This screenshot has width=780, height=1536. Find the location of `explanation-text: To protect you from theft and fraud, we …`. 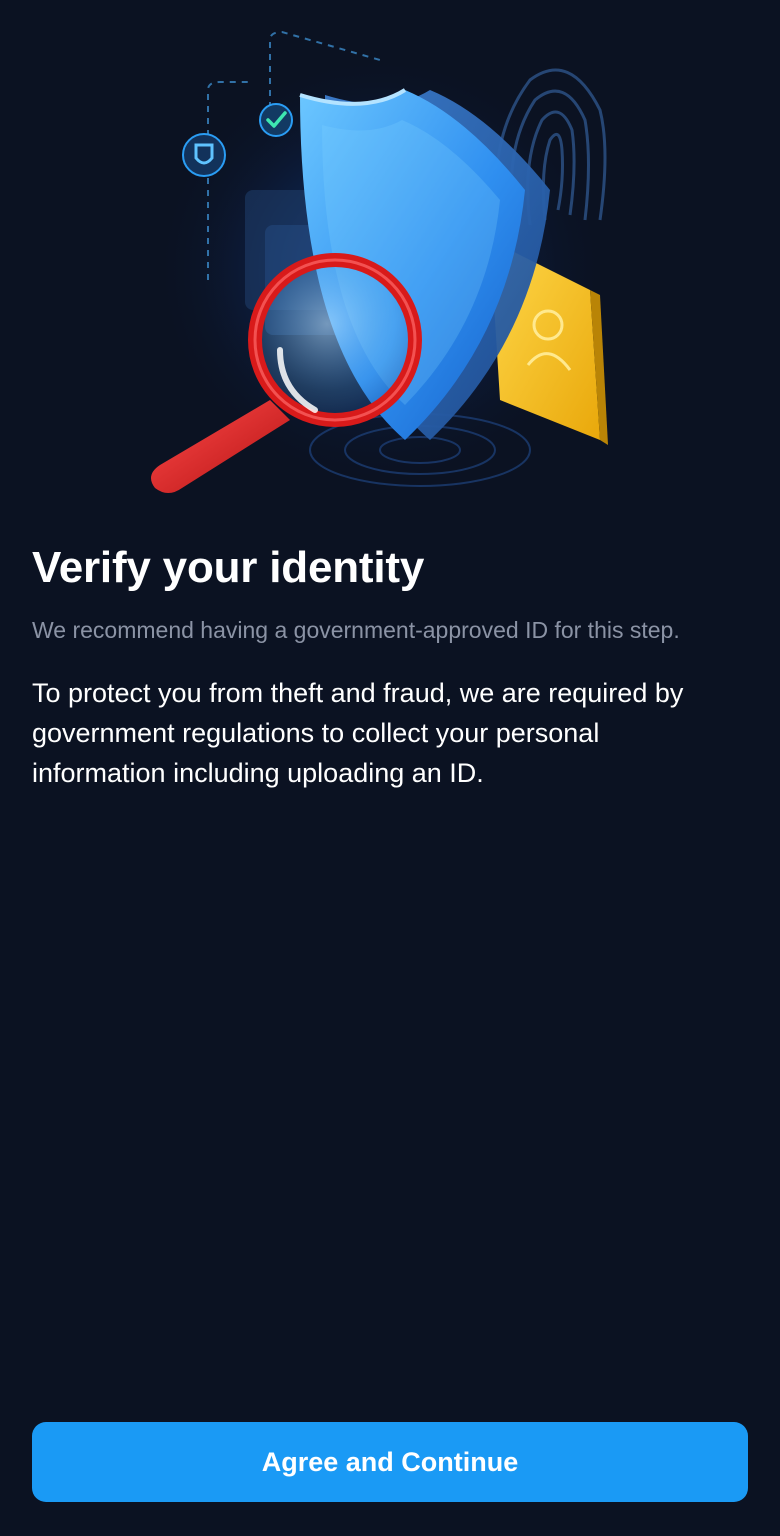

explanation-text: To protect you from theft and fraud, we … is located at coordinates (358, 733).